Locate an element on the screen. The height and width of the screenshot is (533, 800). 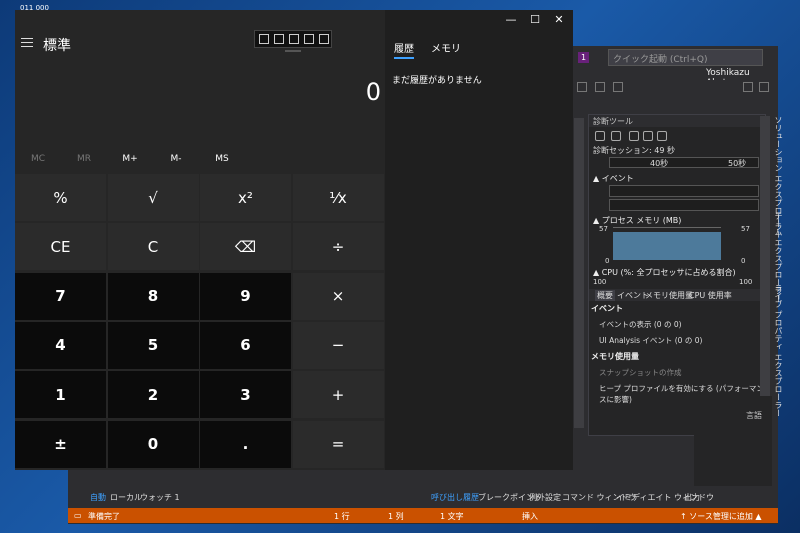
key-digit-3-button: 3 is located at coordinates (245, 395).